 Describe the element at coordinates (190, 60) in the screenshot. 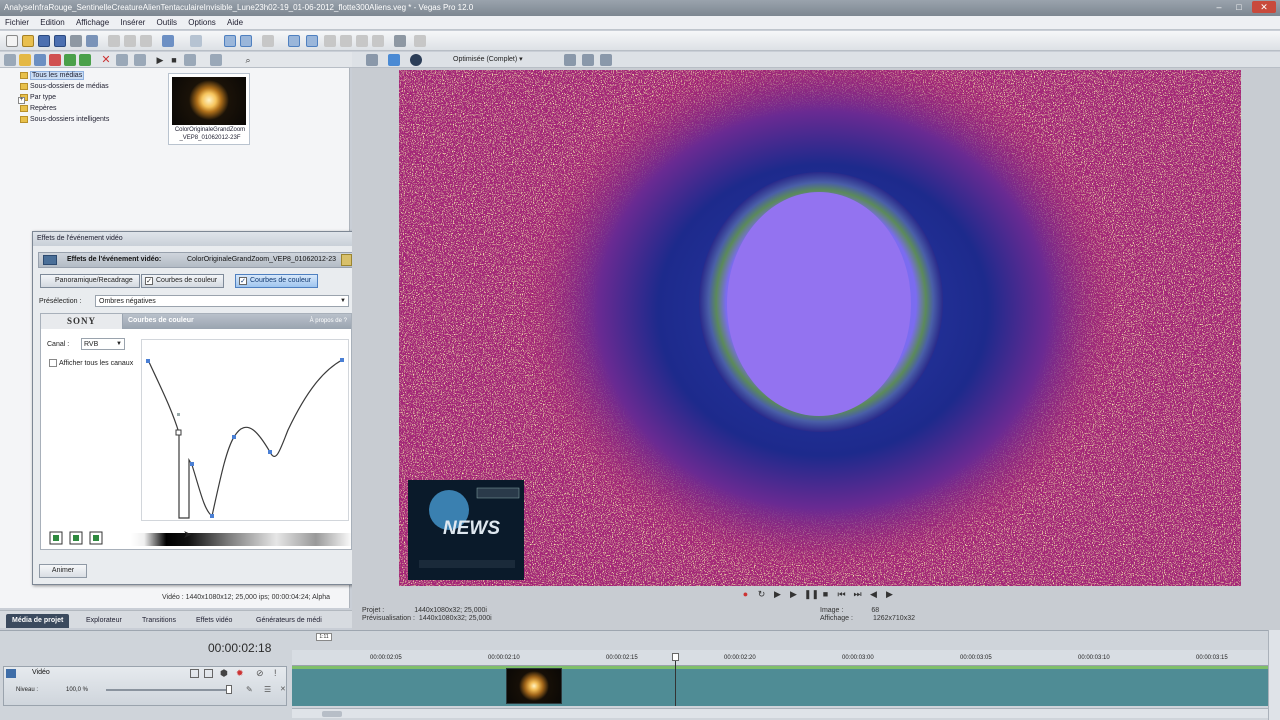

I see `auto-preview-icon` at that location.